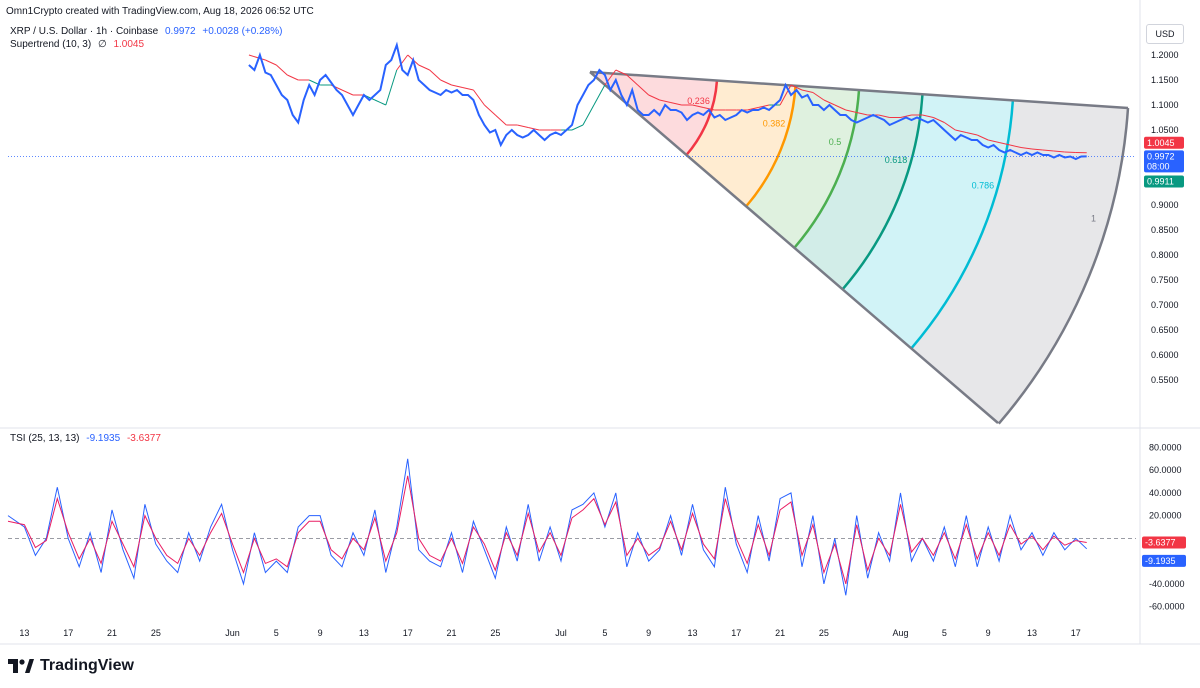 The width and height of the screenshot is (1200, 688). Describe the element at coordinates (242, 31) in the screenshot. I see `price-change: +0.0028 (+0.28%)` at that location.